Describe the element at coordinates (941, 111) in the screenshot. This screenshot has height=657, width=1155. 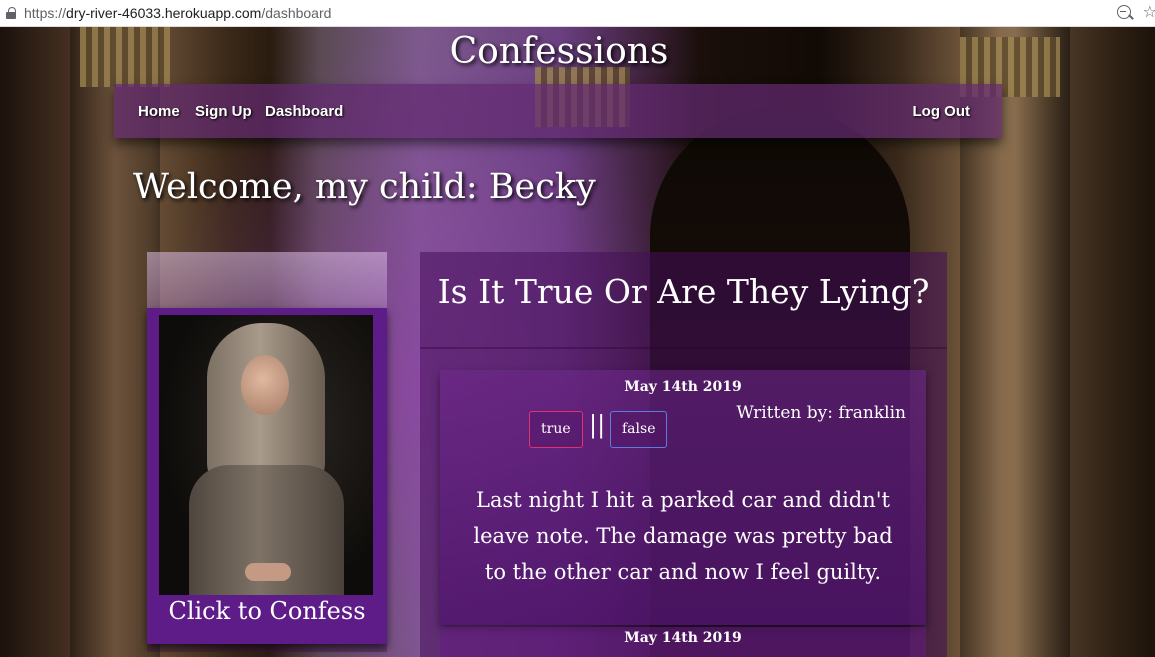
I see `nav-logout-link: Log Out` at that location.